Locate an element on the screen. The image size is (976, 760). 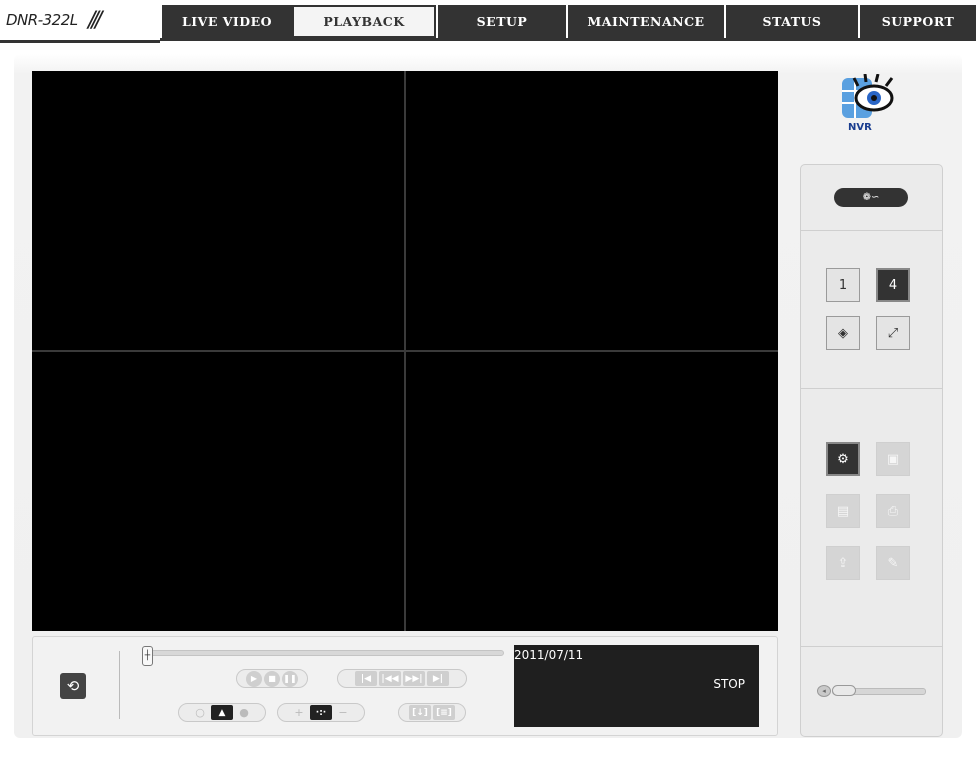
speed-up-button: + is located at coordinates (299, 713).